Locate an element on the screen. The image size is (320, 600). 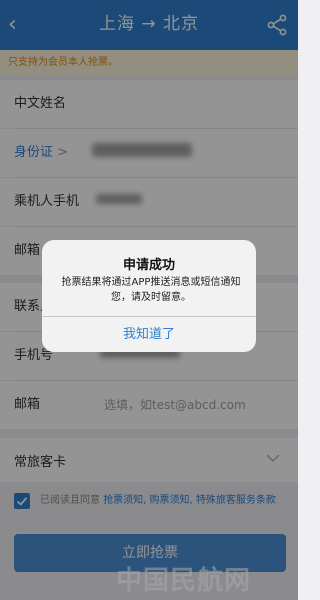
dialog-title: 申请成功 is located at coordinates (148, 265).